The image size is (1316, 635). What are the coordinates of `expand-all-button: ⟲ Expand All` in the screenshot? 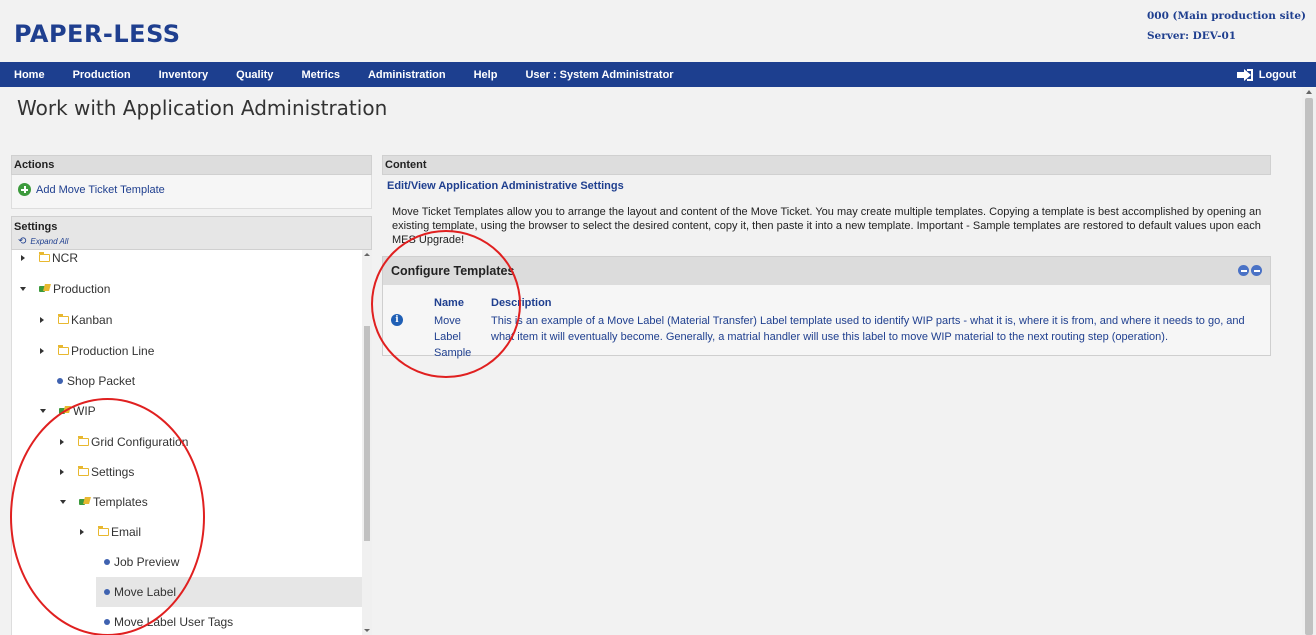 It's located at (43, 241).